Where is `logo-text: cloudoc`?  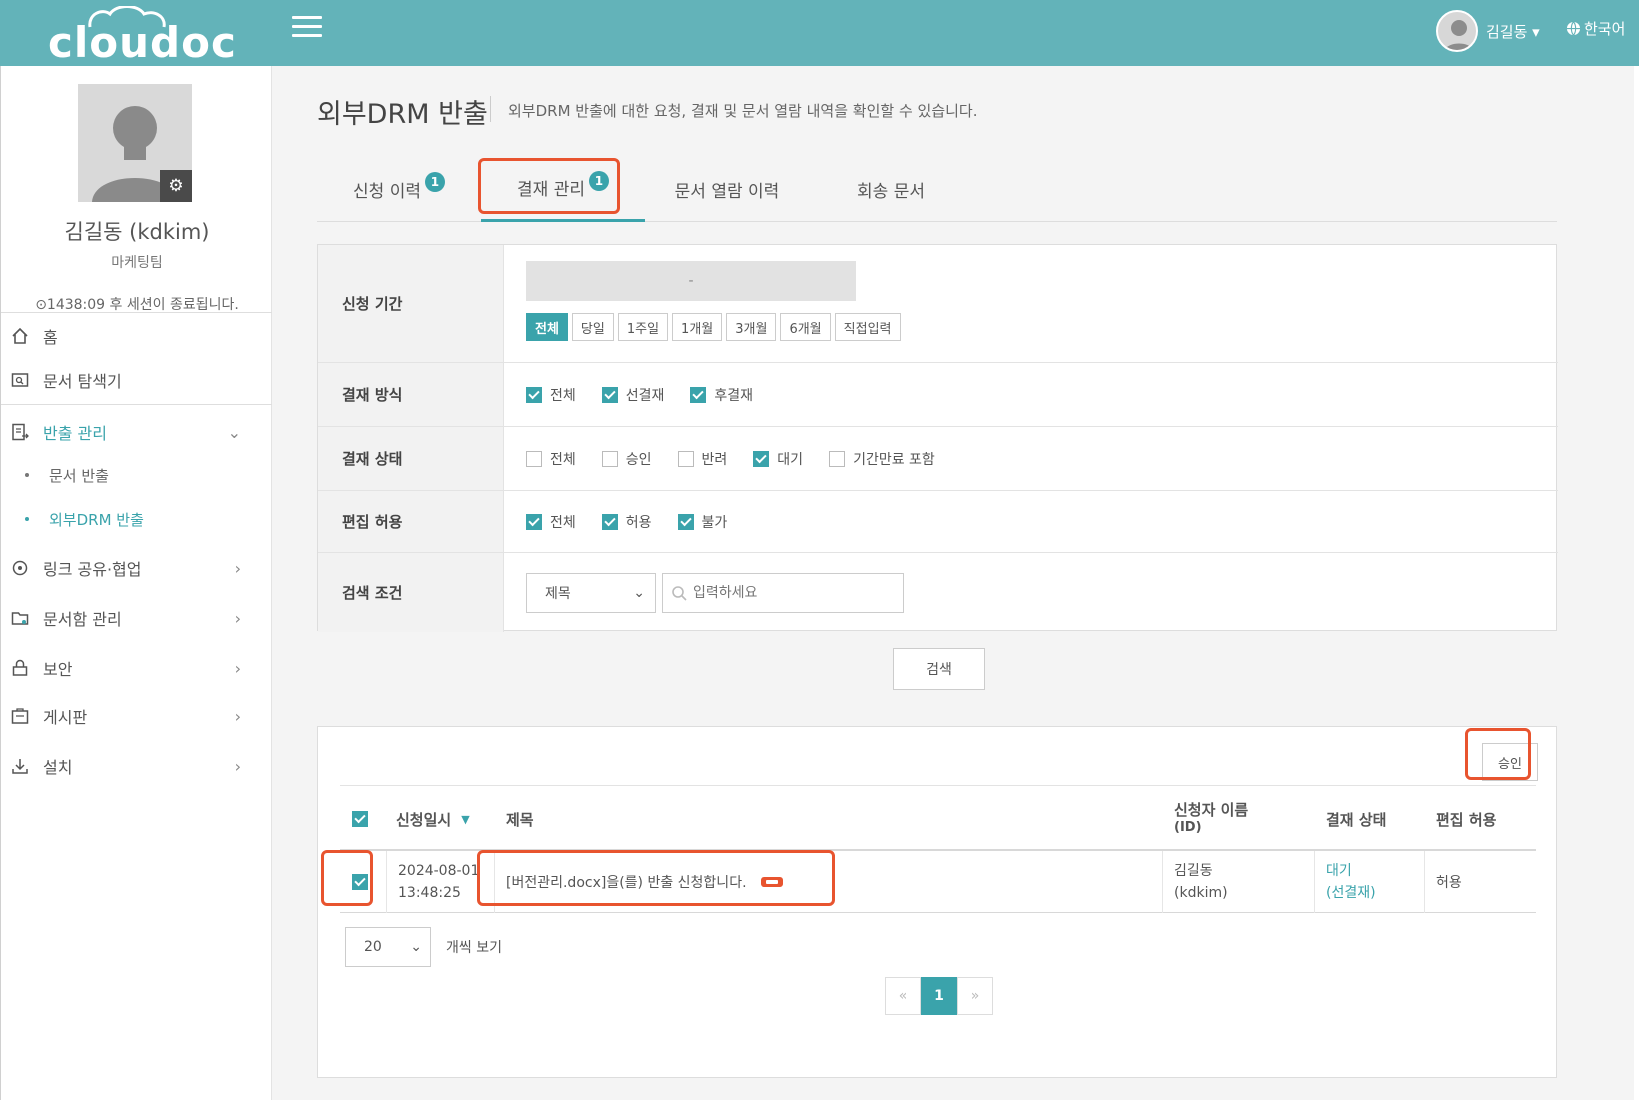
logo-text: cloudoc is located at coordinates (142, 42).